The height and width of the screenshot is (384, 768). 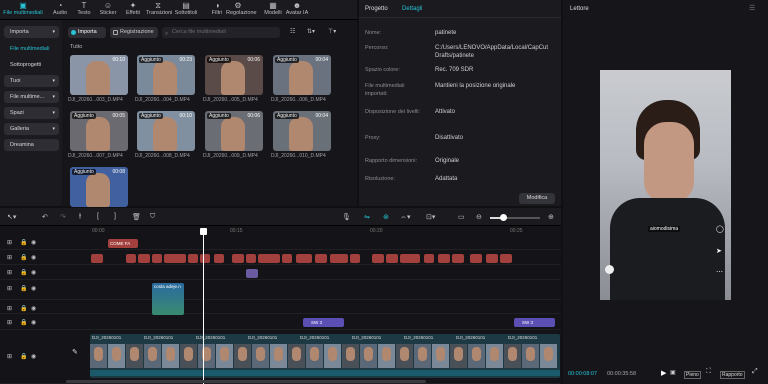 I want to click on tab-details: Dettagli, so click(x=412, y=9).